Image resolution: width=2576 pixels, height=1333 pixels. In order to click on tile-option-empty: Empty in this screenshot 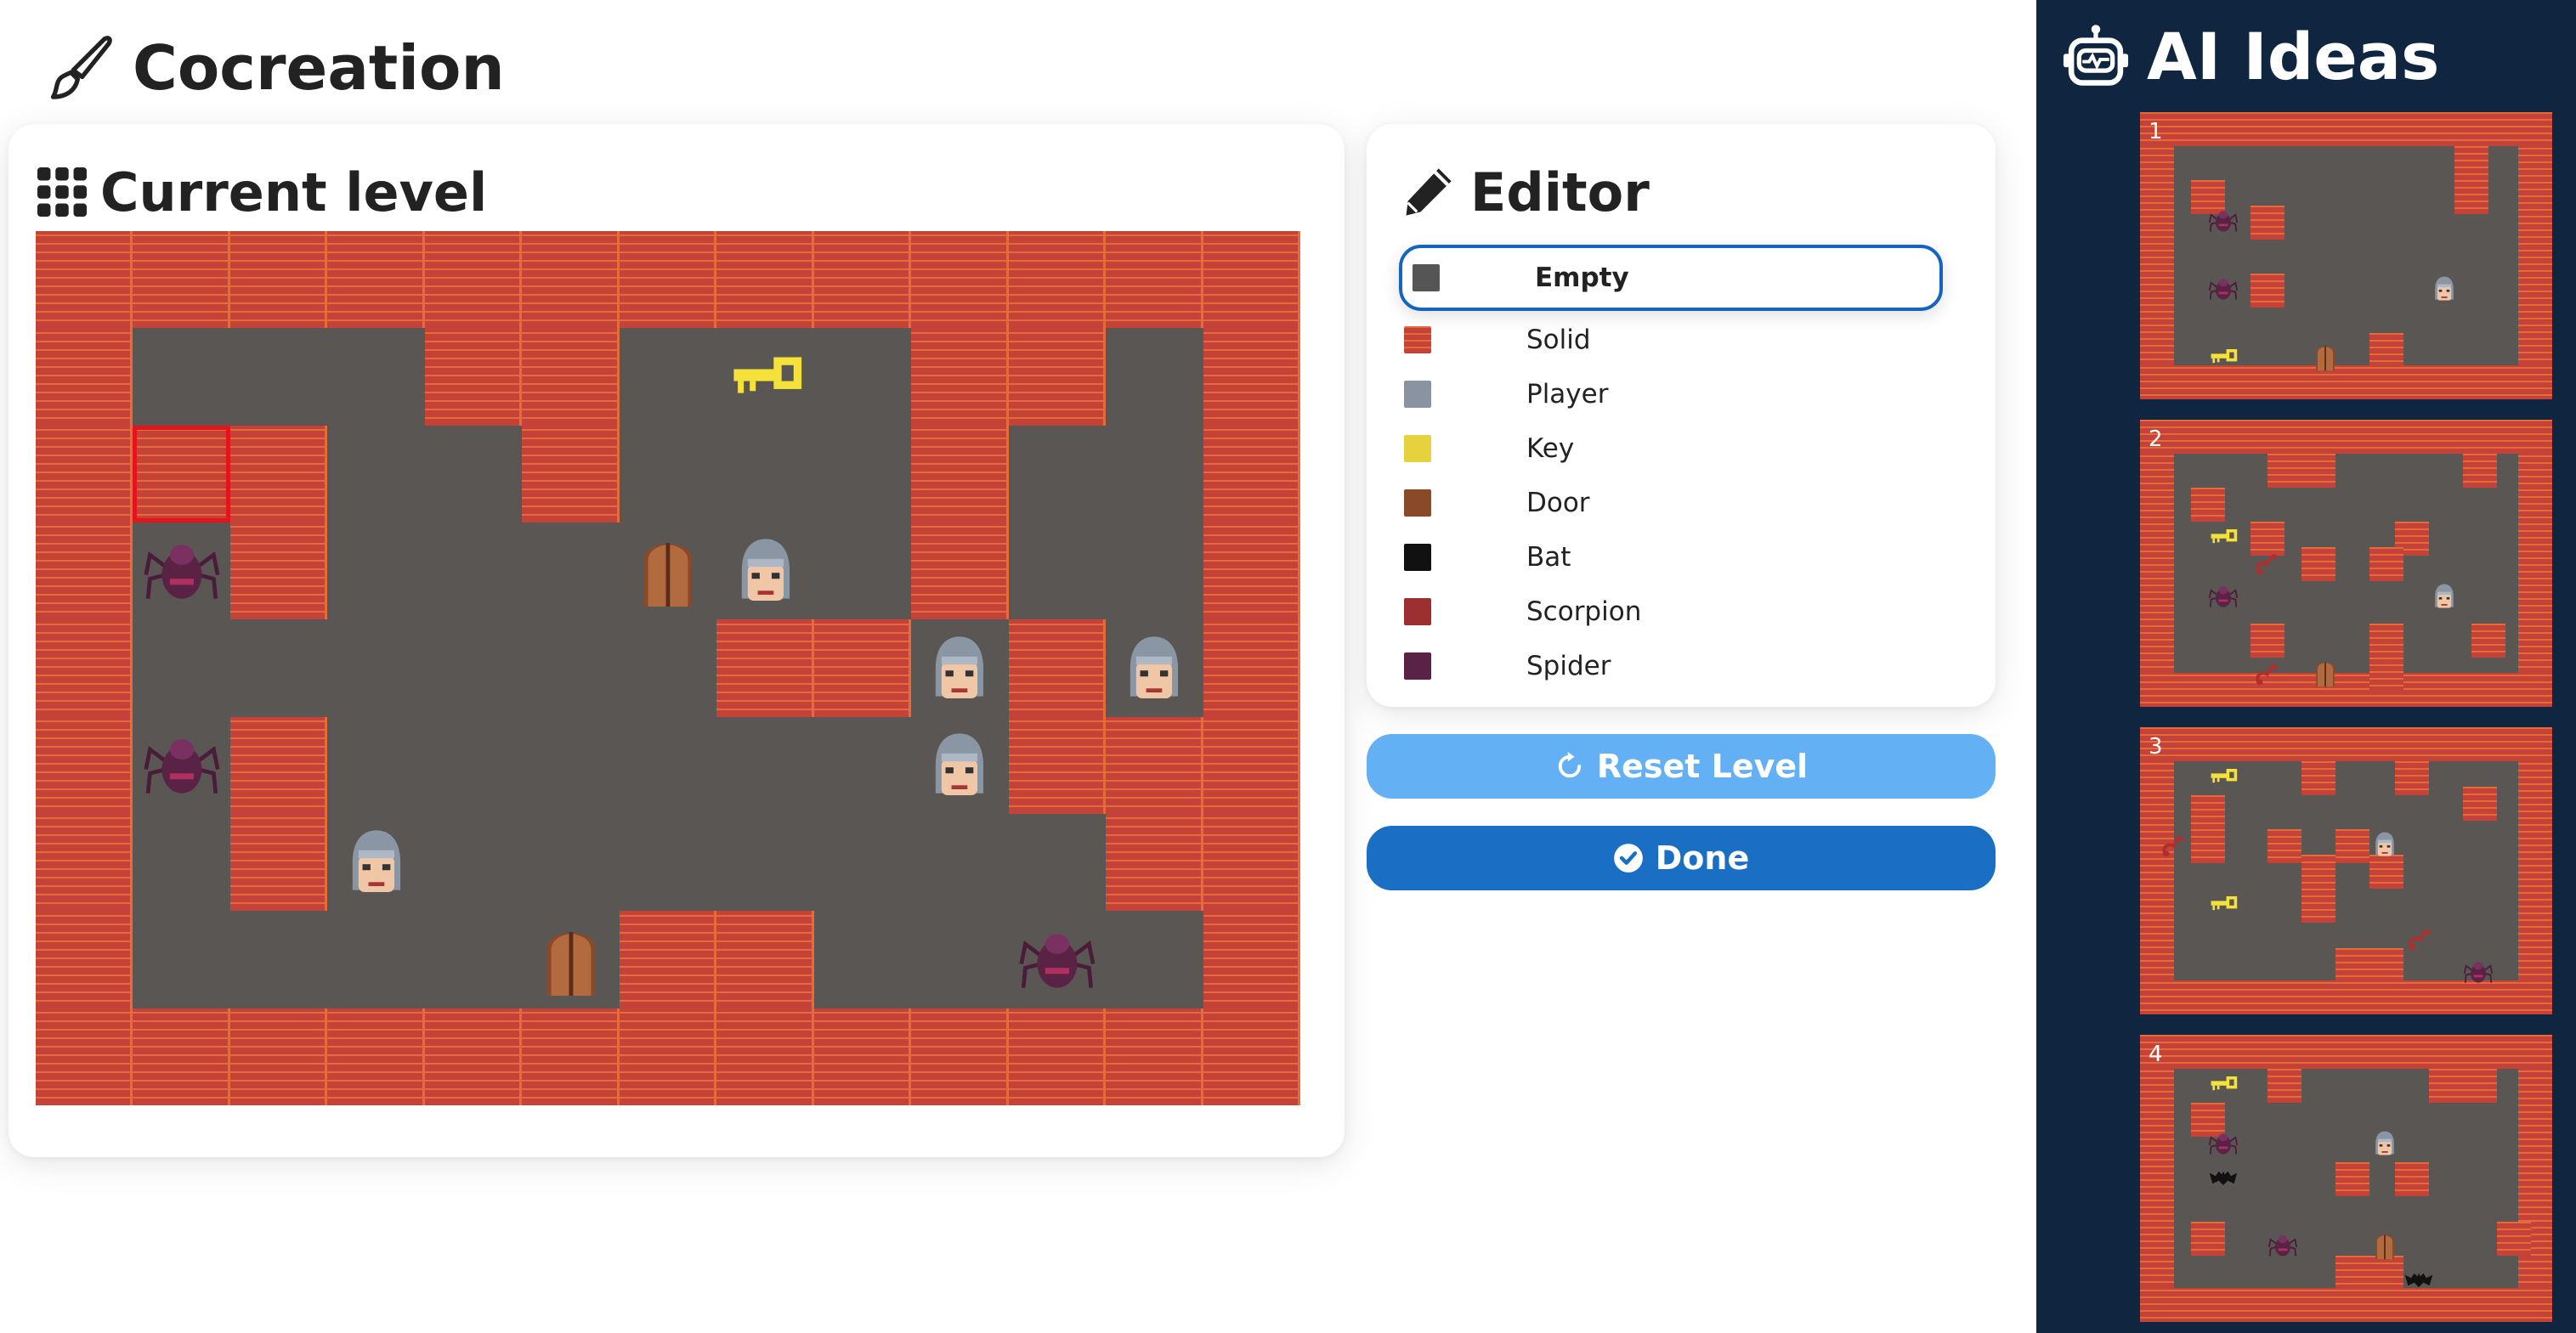, I will do `click(1671, 278)`.